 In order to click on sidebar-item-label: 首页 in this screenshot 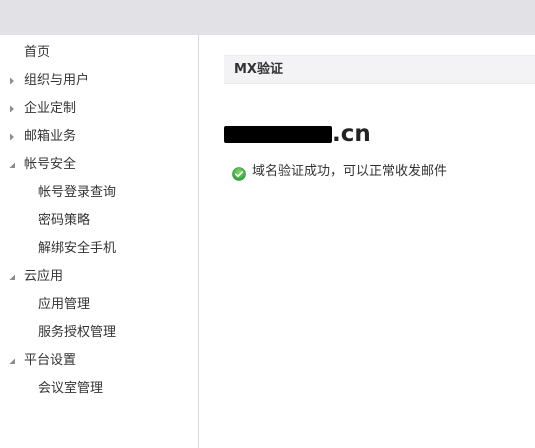, I will do `click(37, 52)`.